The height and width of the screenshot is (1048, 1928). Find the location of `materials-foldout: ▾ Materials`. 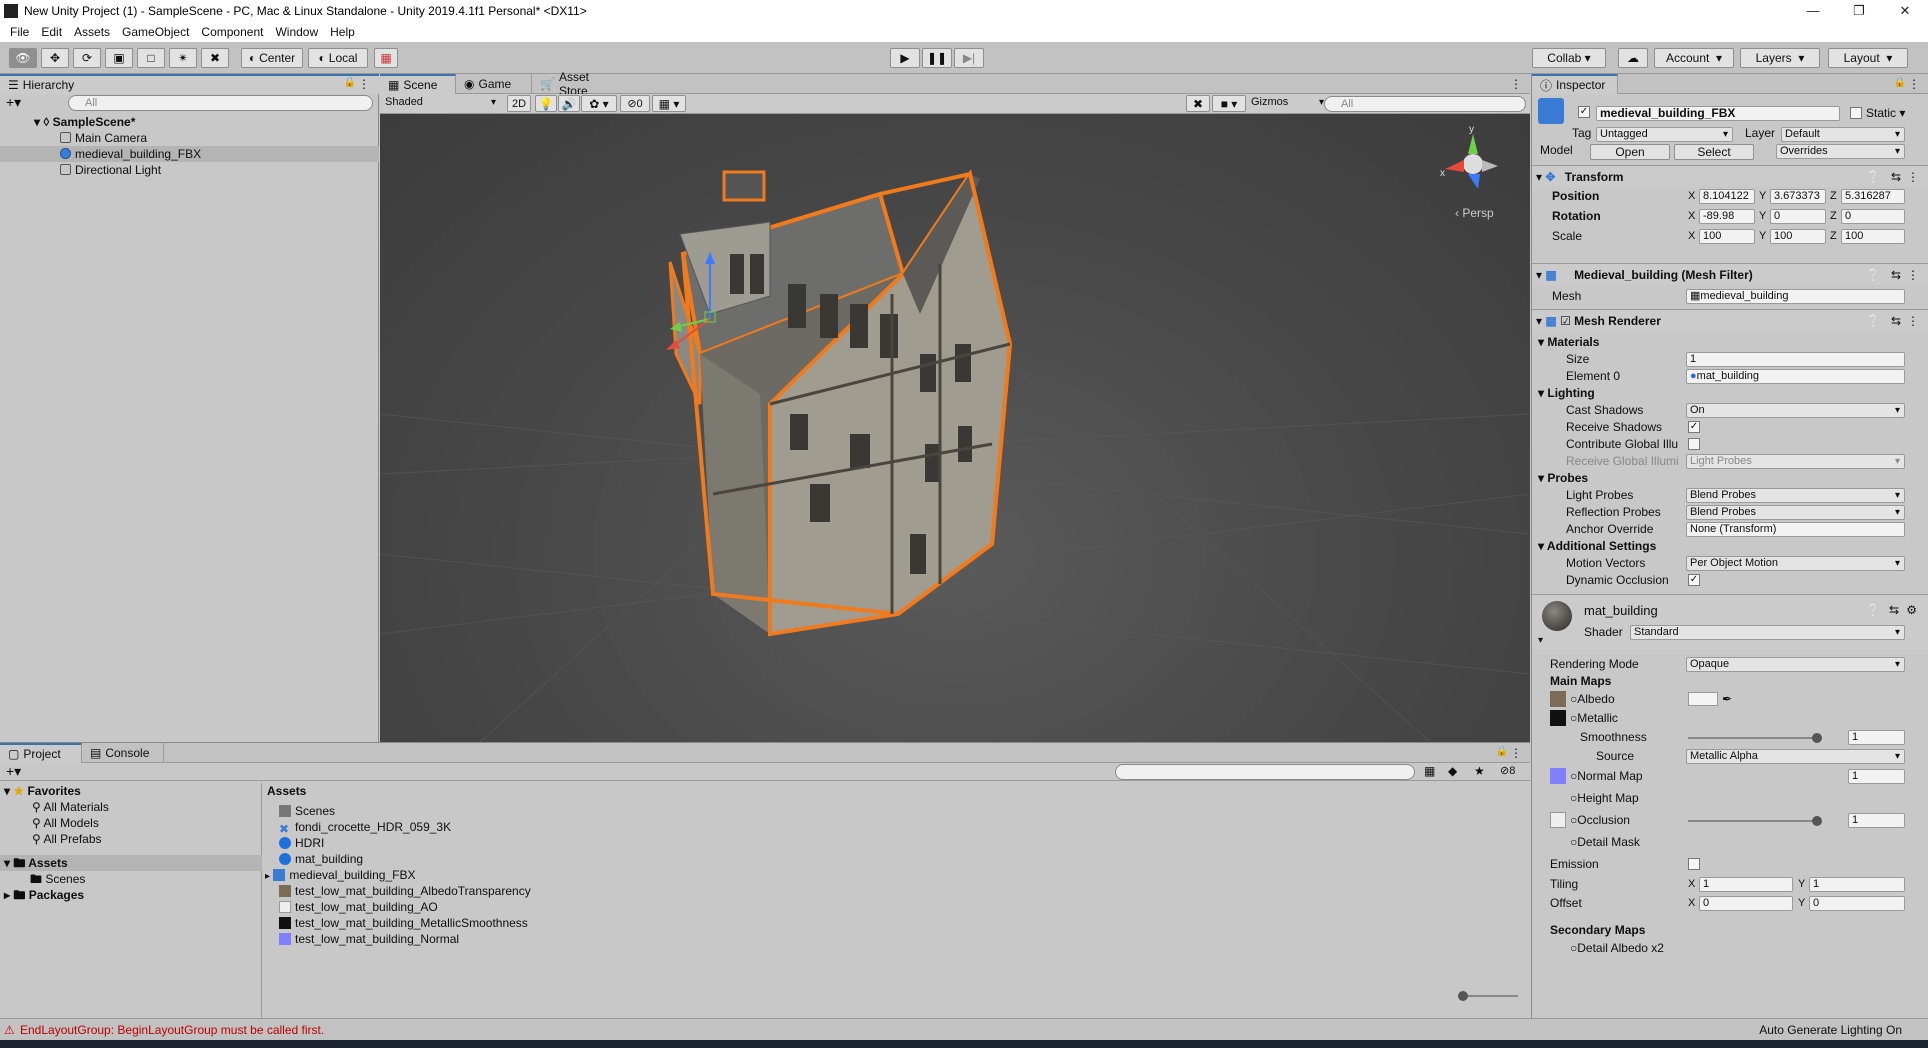

materials-foldout: ▾ Materials is located at coordinates (1730, 342).